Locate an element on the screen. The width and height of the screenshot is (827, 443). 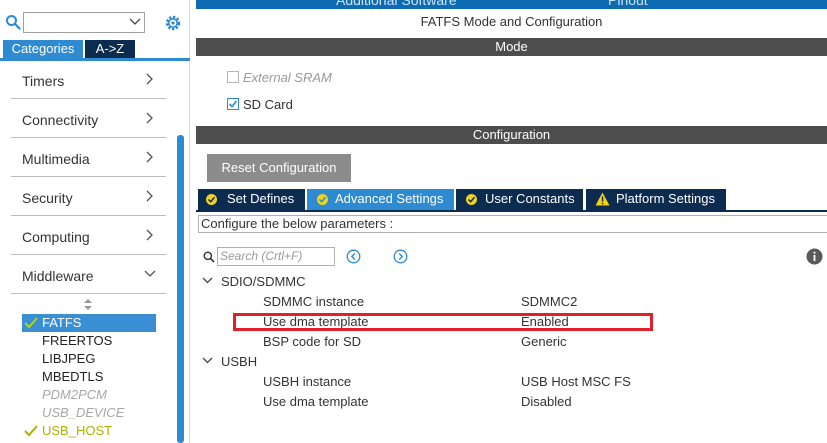
tab-label: Advanced Settings is located at coordinates (389, 198).